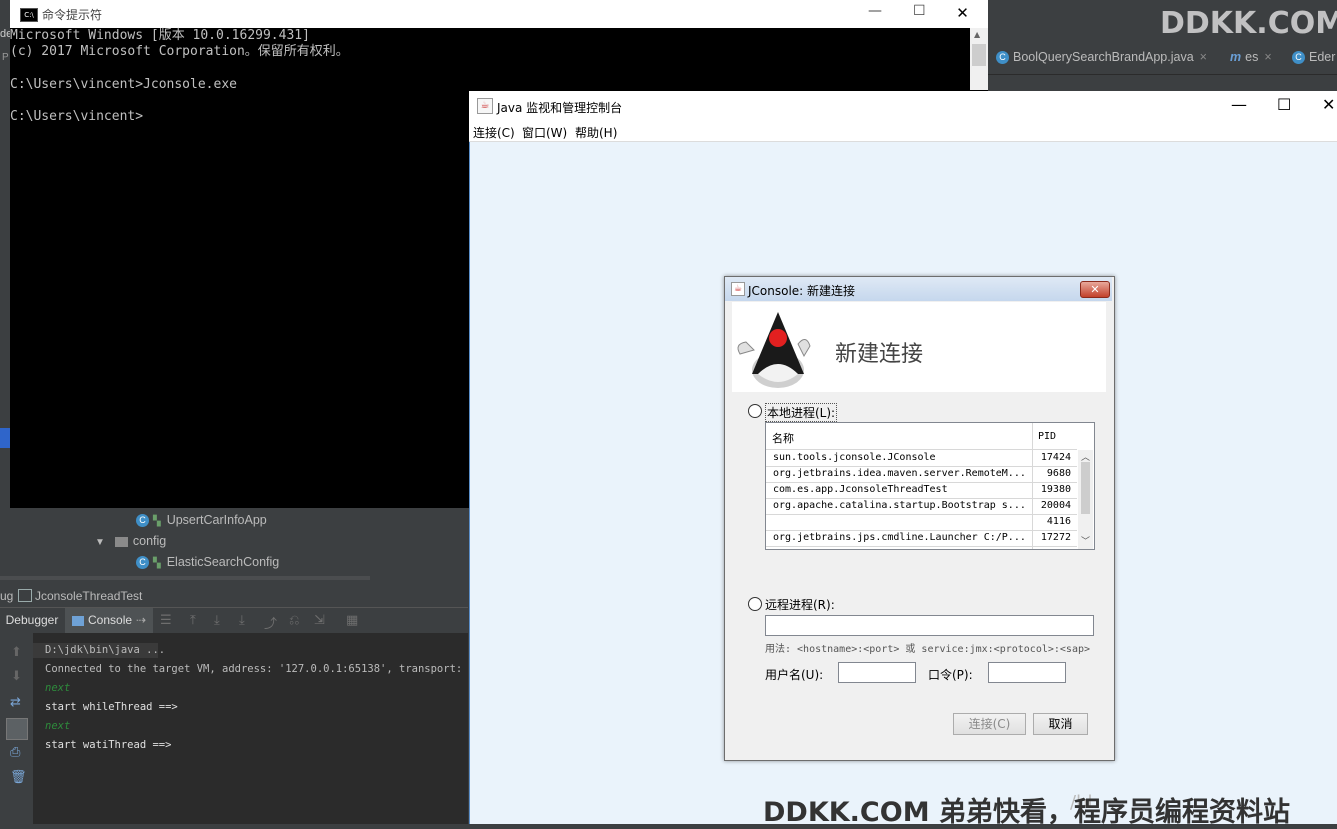 Image resolution: width=1337 pixels, height=829 pixels. I want to click on pin-icon: ⇢, so click(141, 620).